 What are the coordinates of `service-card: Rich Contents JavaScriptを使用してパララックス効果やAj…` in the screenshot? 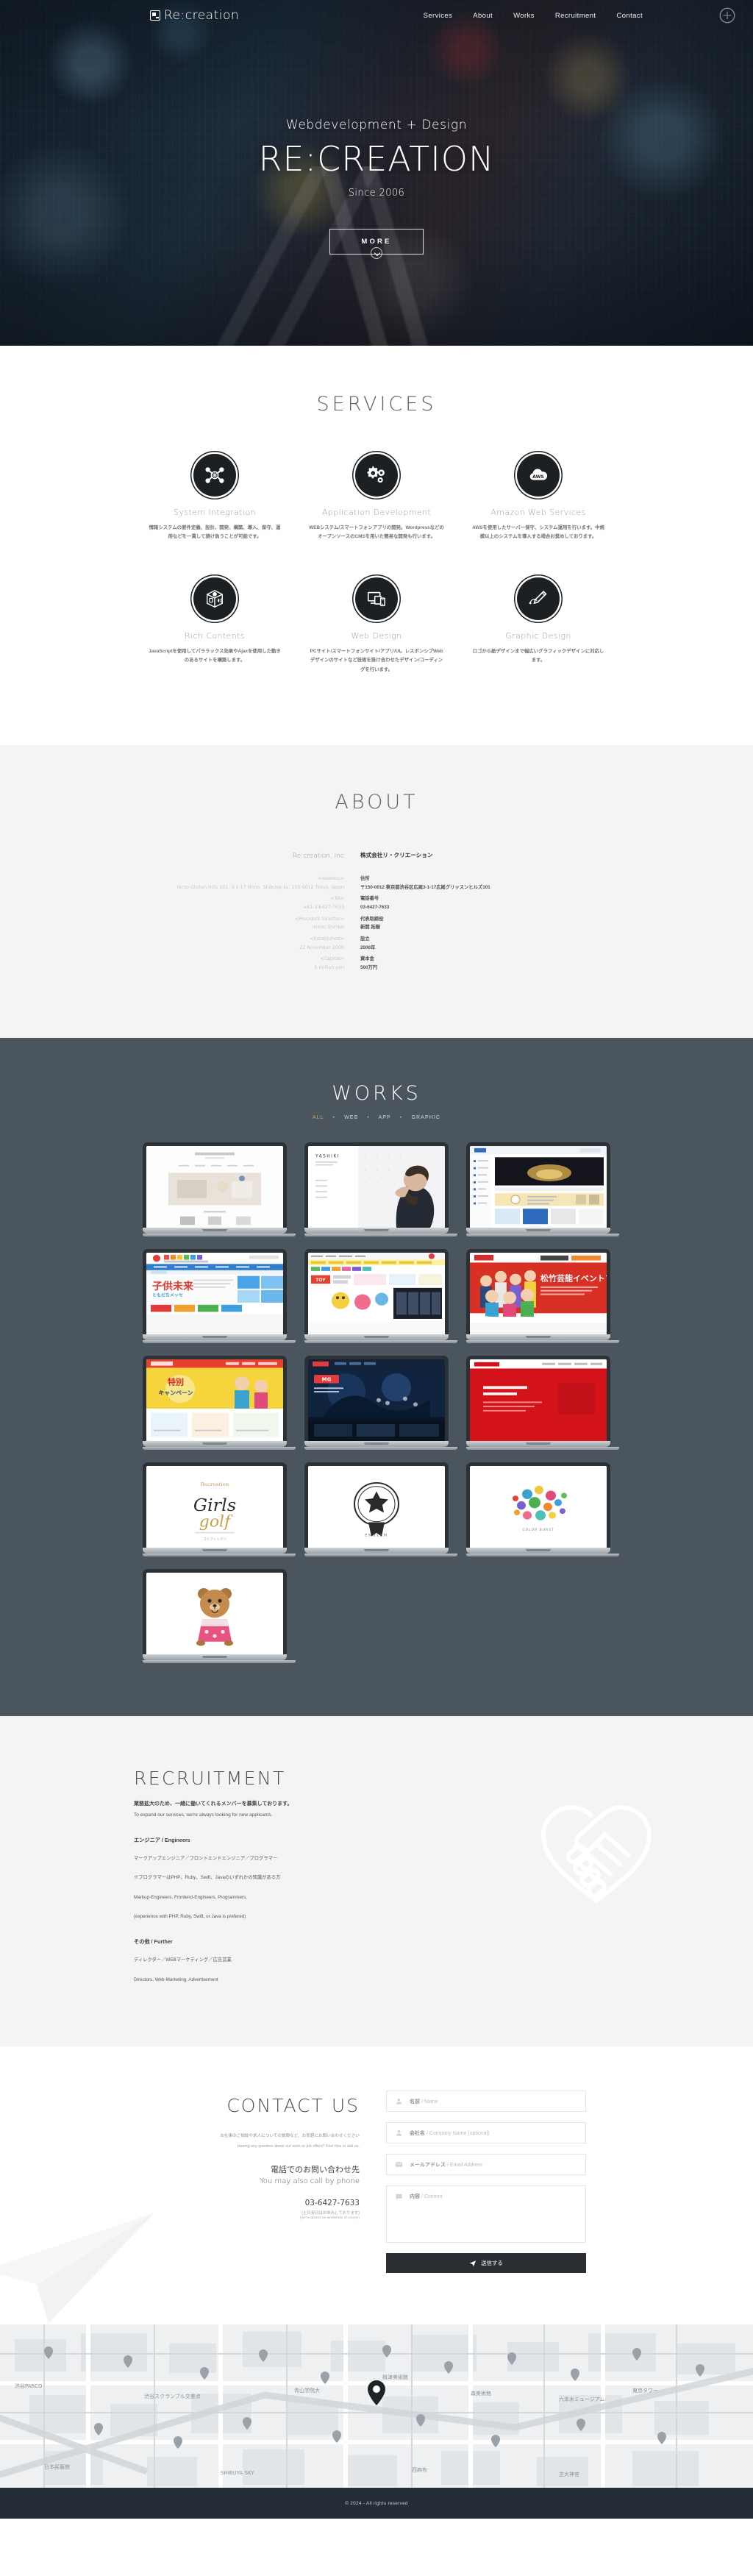 It's located at (215, 626).